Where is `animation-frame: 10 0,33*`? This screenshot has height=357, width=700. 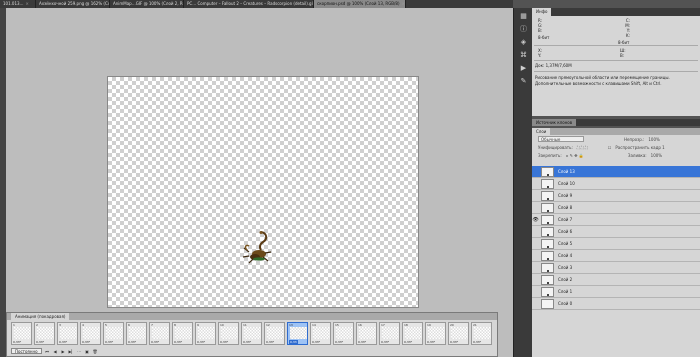
animation-frame: 10 0,33* is located at coordinates (228, 333).